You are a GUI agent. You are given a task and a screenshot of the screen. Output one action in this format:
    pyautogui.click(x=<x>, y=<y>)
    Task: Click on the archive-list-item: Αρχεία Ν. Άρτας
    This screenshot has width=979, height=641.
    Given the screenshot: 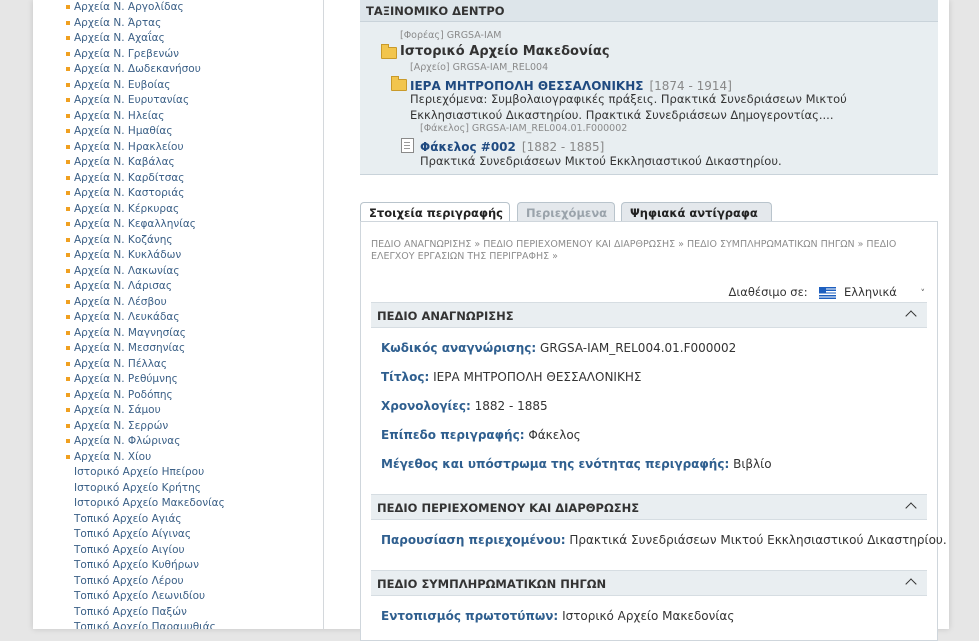 What is the action you would take?
    pyautogui.click(x=113, y=23)
    